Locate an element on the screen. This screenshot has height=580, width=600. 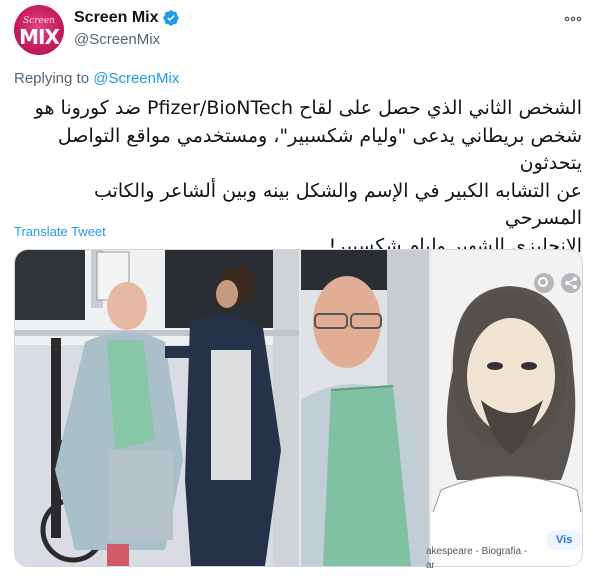
avatar: Screen MIX is located at coordinates (39, 30).